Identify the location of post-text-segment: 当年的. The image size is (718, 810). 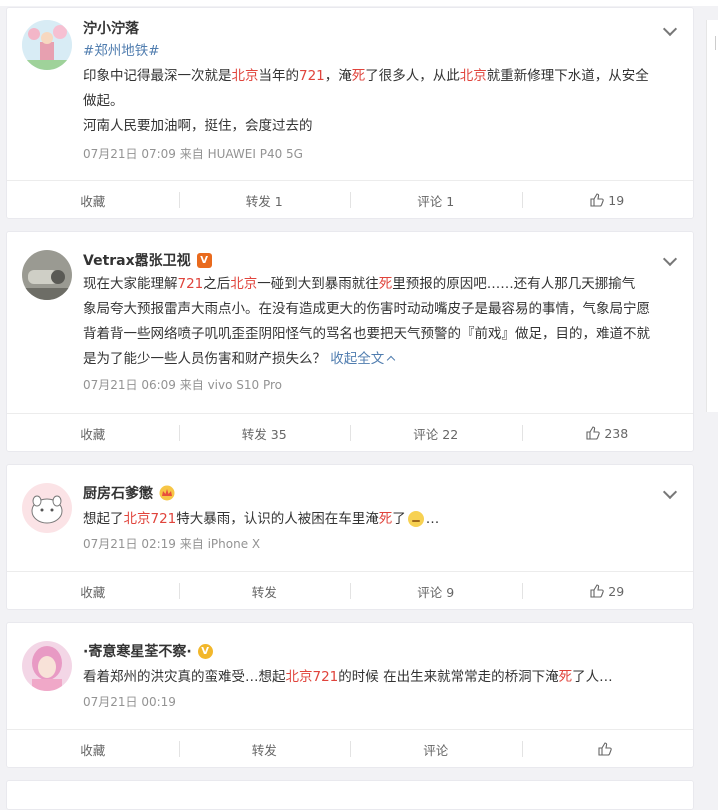
(279, 76).